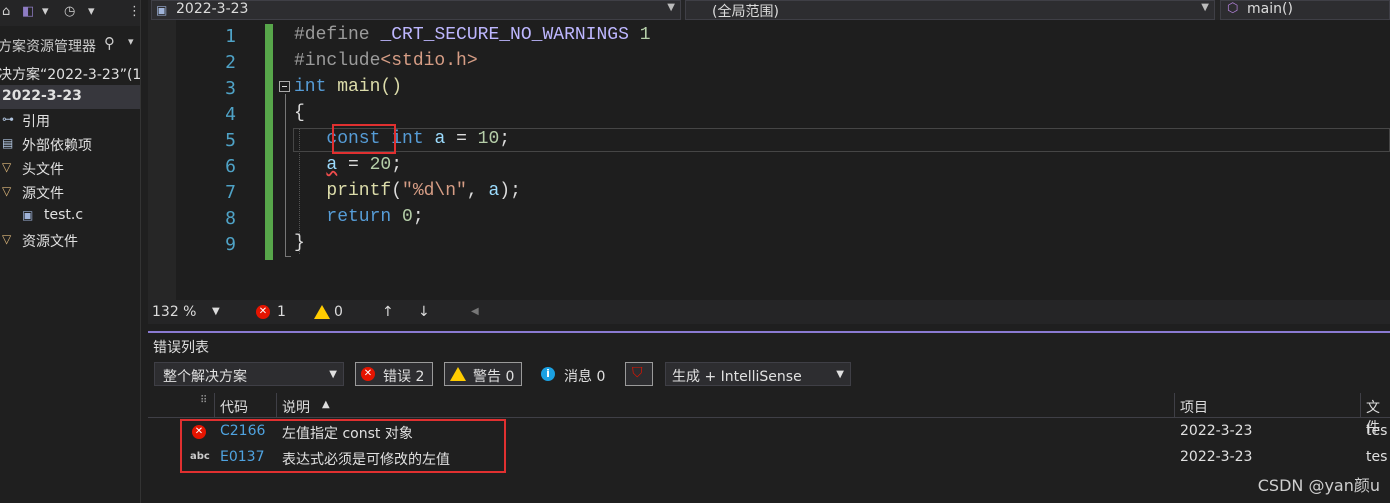 The width and height of the screenshot is (1390, 503). I want to click on line-number: 9, so click(230, 244).